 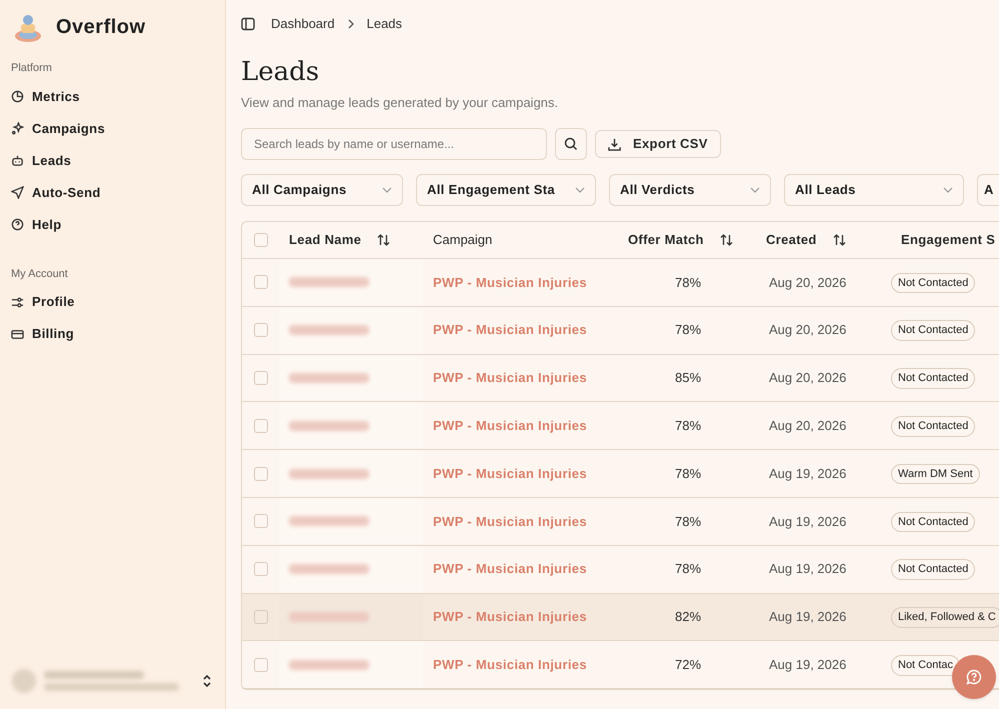 What do you see at coordinates (791, 240) in the screenshot?
I see `column-header: Created` at bounding box center [791, 240].